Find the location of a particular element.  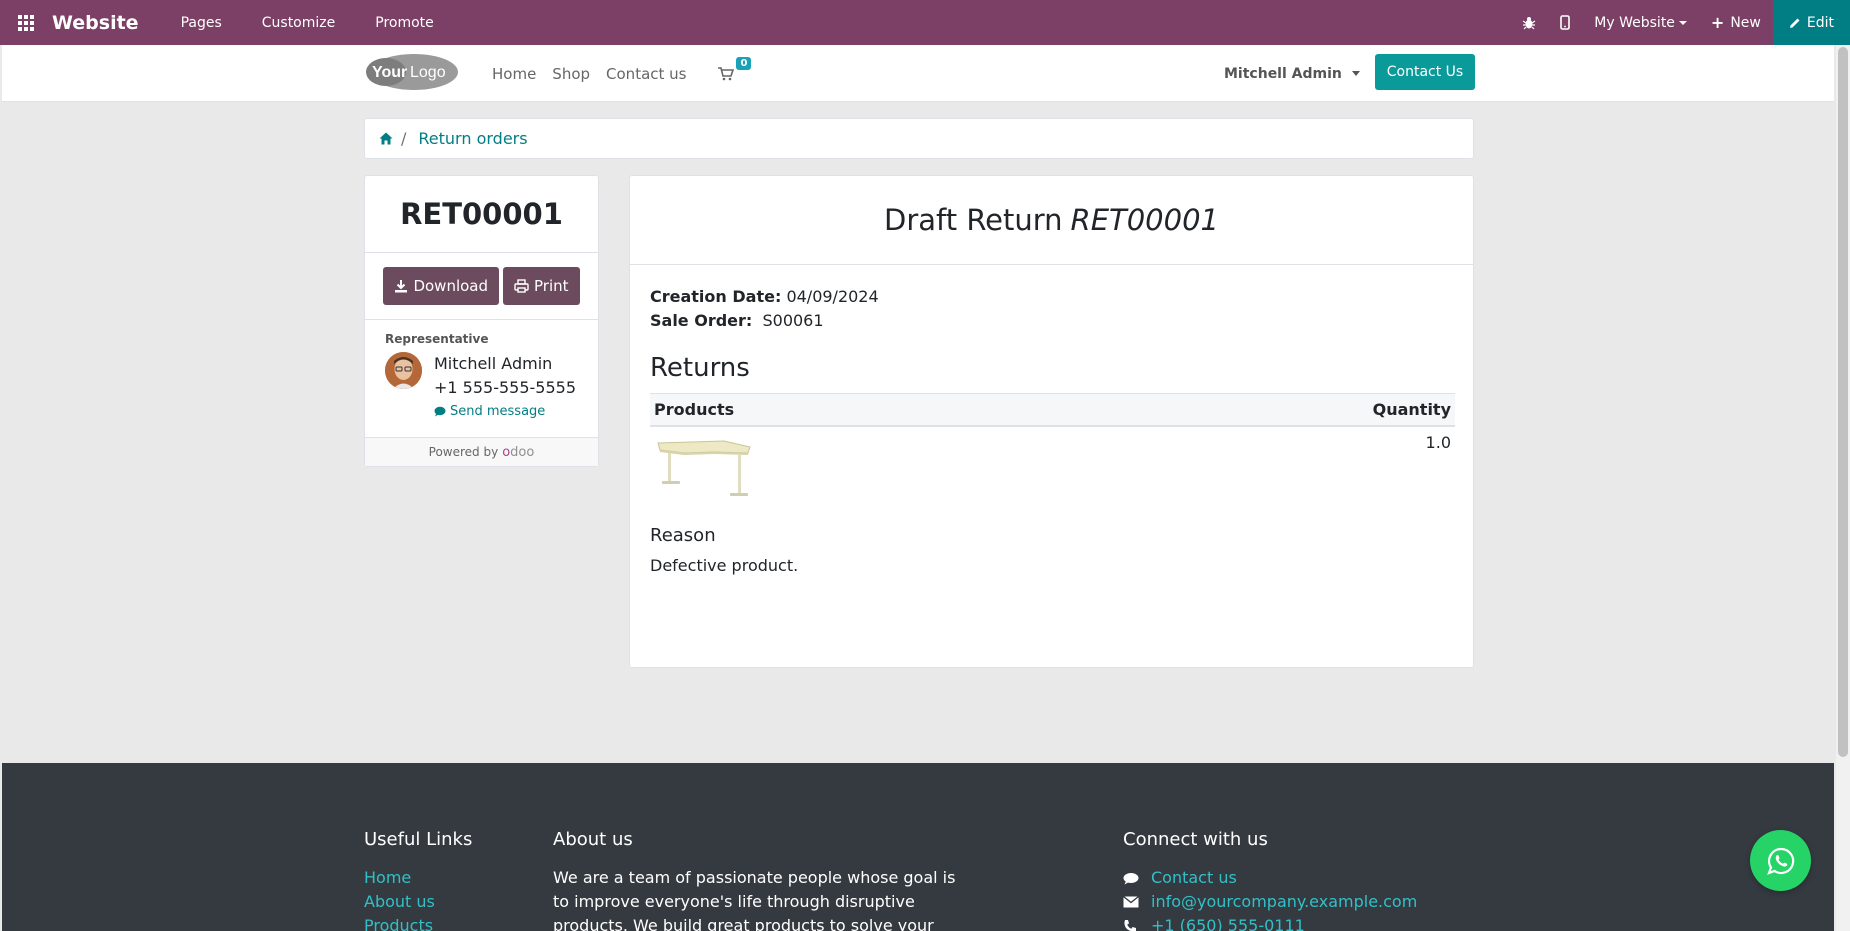

svg-text: Your is located at coordinates (389, 72).